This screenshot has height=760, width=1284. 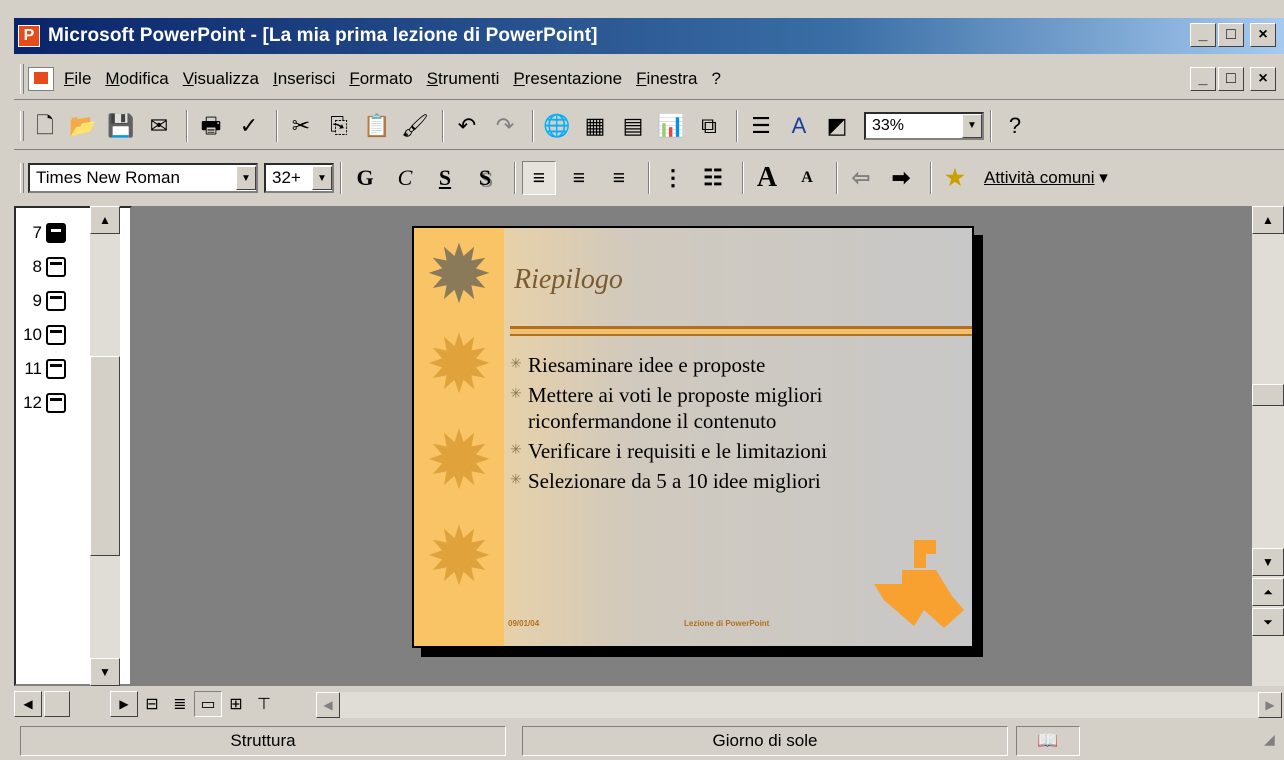 What do you see at coordinates (579, 178) in the screenshot?
I see `align-center-icon: ≡` at bounding box center [579, 178].